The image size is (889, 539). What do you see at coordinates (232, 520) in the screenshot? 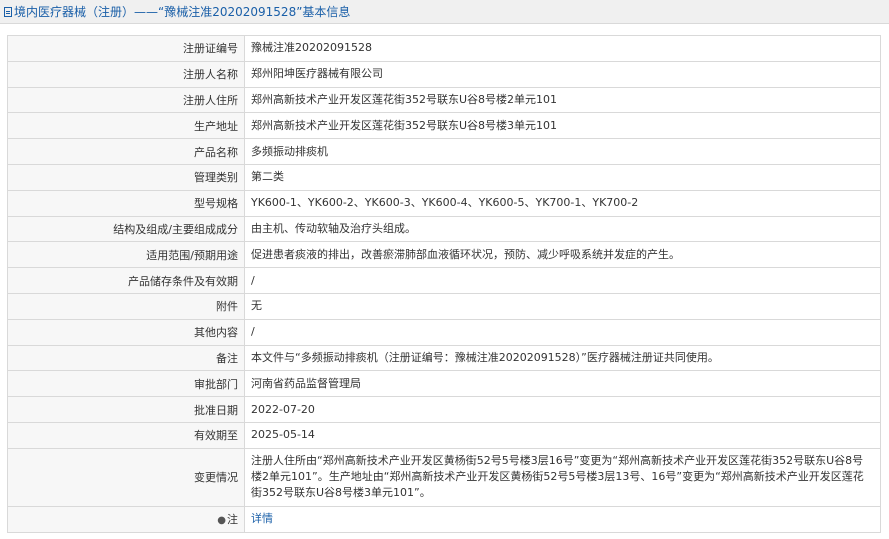
I see `note-label: 注` at bounding box center [232, 520].